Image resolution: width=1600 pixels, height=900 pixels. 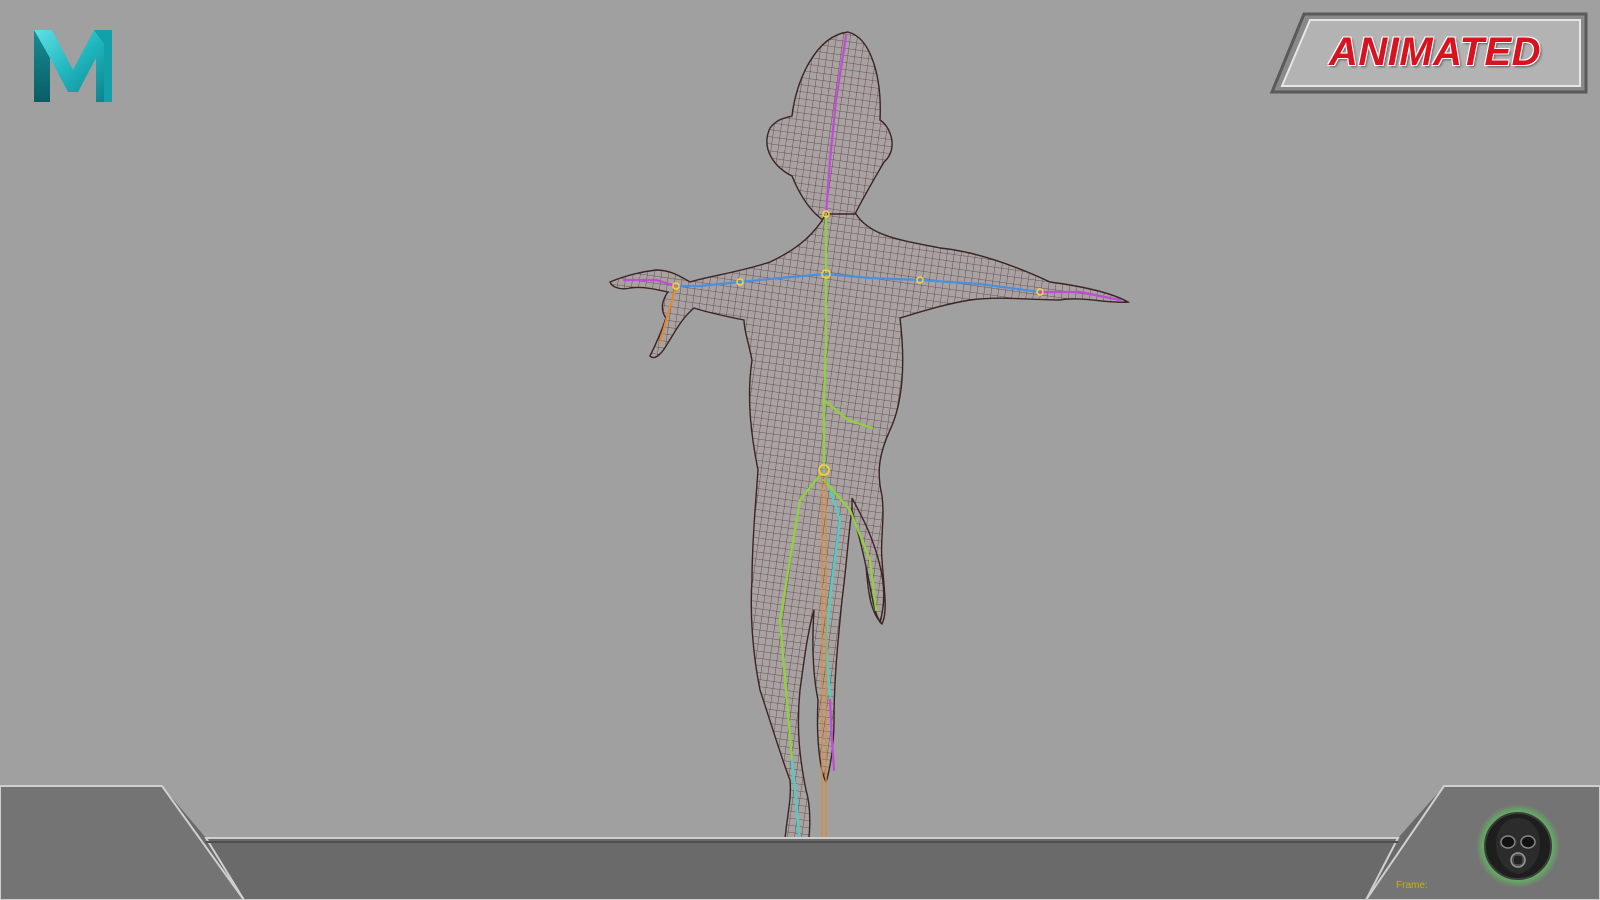 I want to click on frame-label: Frame:, so click(x=1412, y=885).